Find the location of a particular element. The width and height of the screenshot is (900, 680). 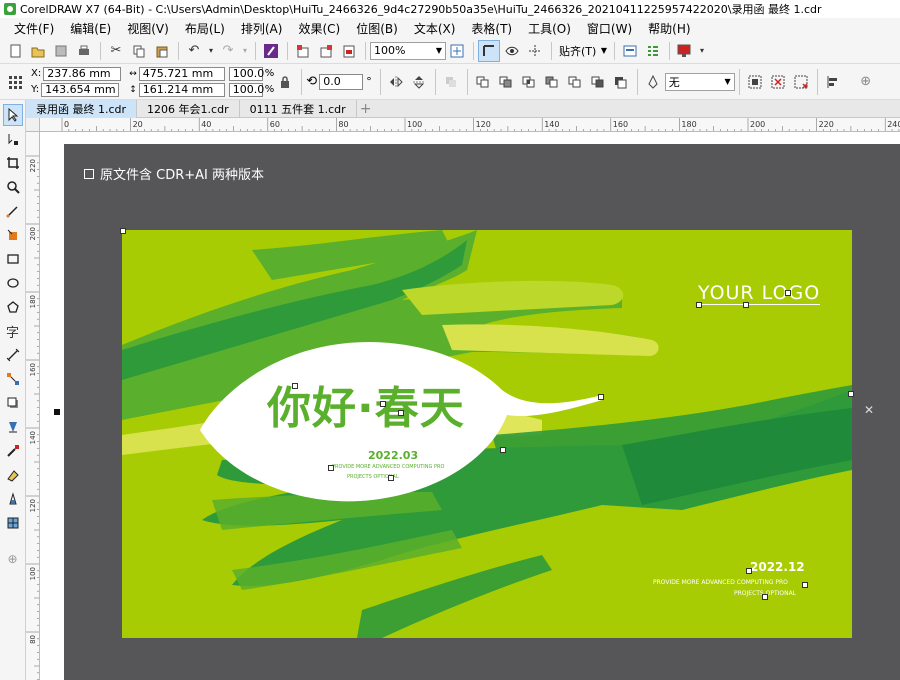

create-boundary-icon is located at coordinates (621, 82).